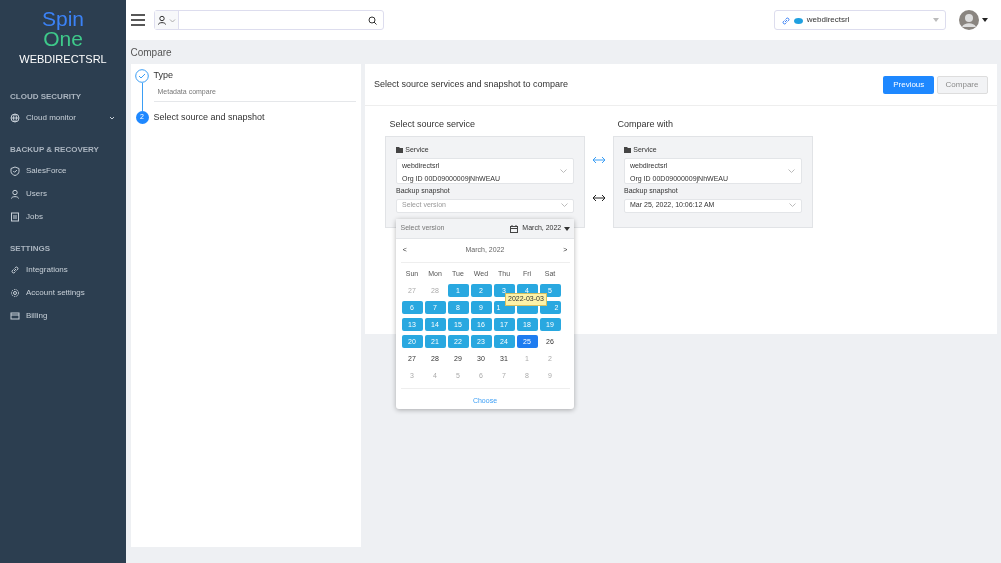 The height and width of the screenshot is (563, 1001). What do you see at coordinates (859, 20) in the screenshot?
I see `account-dropdown: webdirectsrl` at bounding box center [859, 20].